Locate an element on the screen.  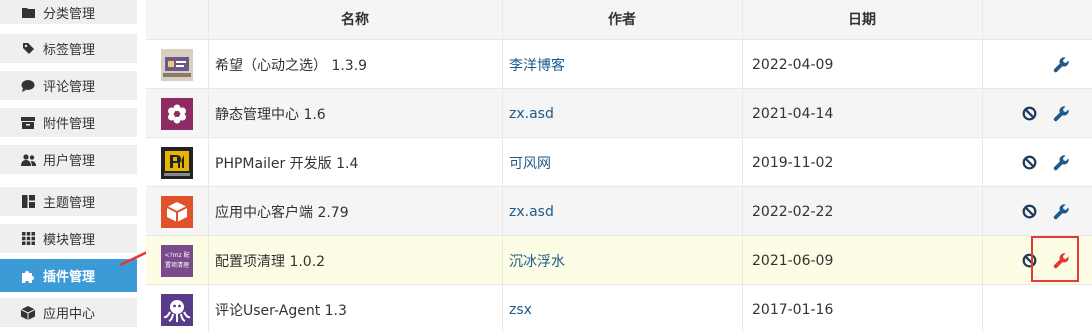
users-icon is located at coordinates (28, 160).